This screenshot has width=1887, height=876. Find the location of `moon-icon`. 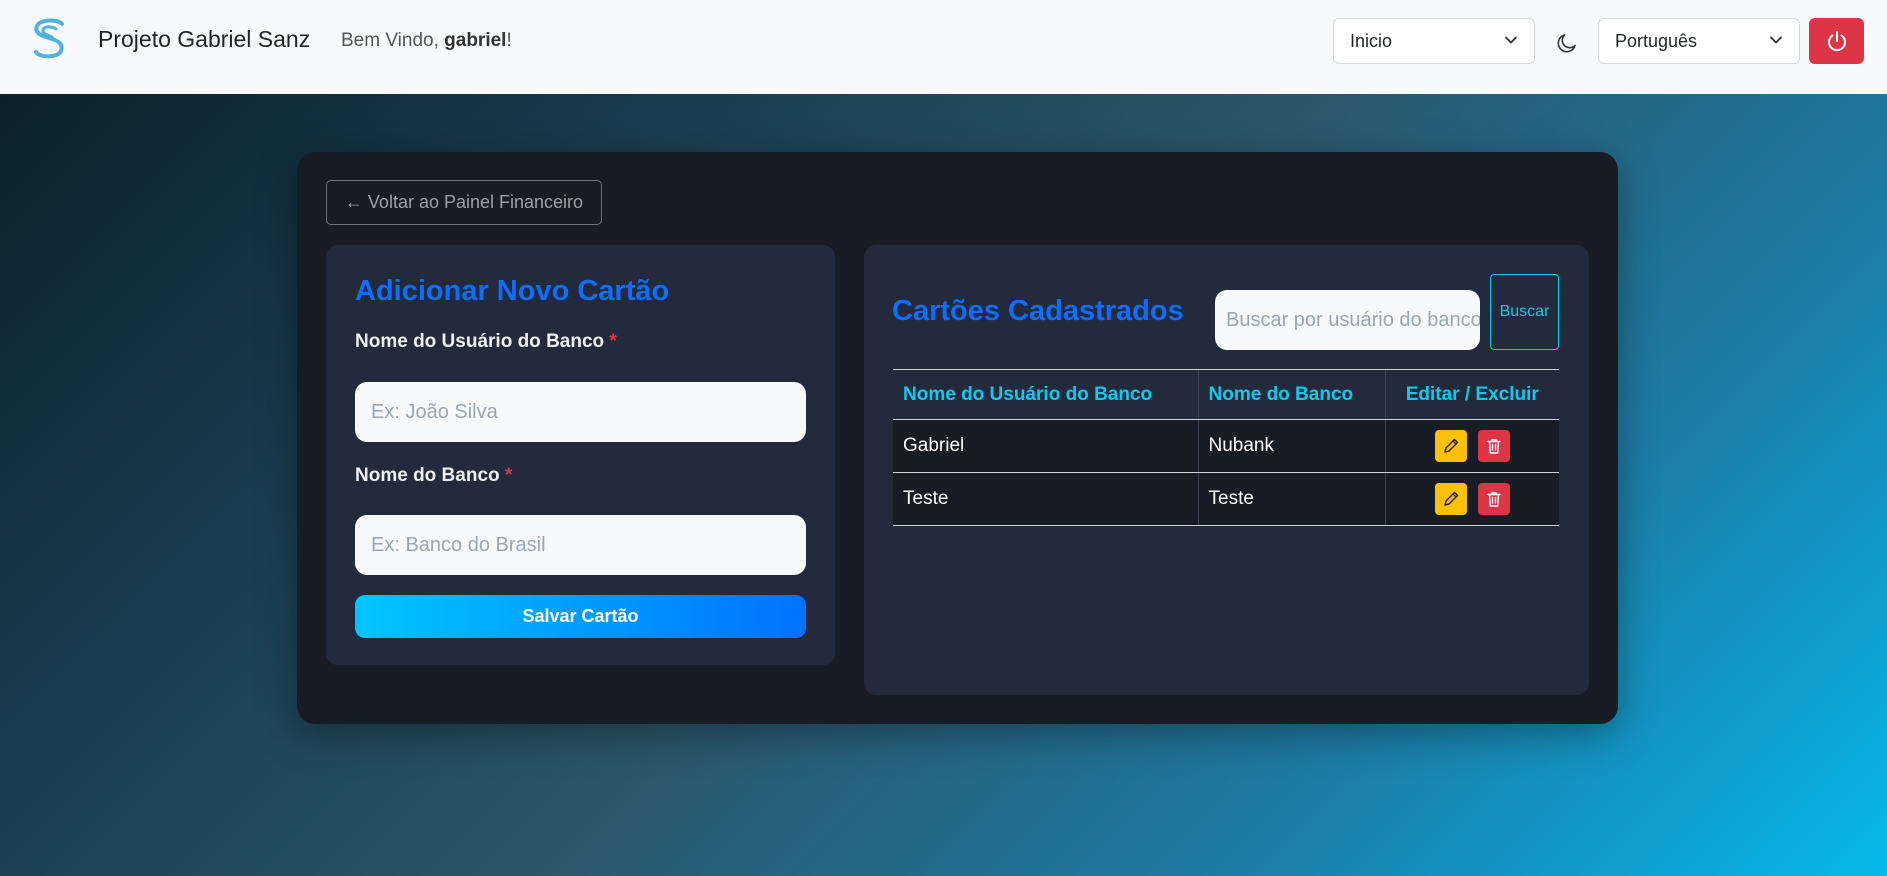

moon-icon is located at coordinates (1567, 43).